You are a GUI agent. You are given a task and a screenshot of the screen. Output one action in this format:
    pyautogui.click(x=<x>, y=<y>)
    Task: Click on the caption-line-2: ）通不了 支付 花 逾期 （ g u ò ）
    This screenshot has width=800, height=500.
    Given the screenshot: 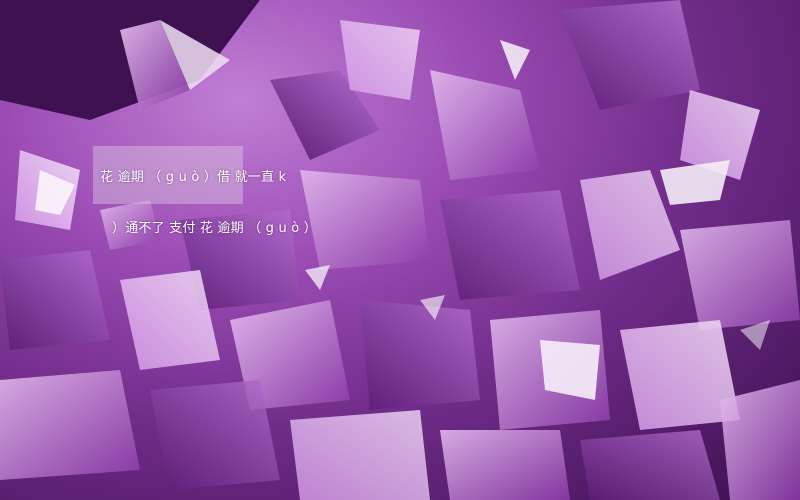 What is the action you would take?
    pyautogui.click(x=214, y=228)
    